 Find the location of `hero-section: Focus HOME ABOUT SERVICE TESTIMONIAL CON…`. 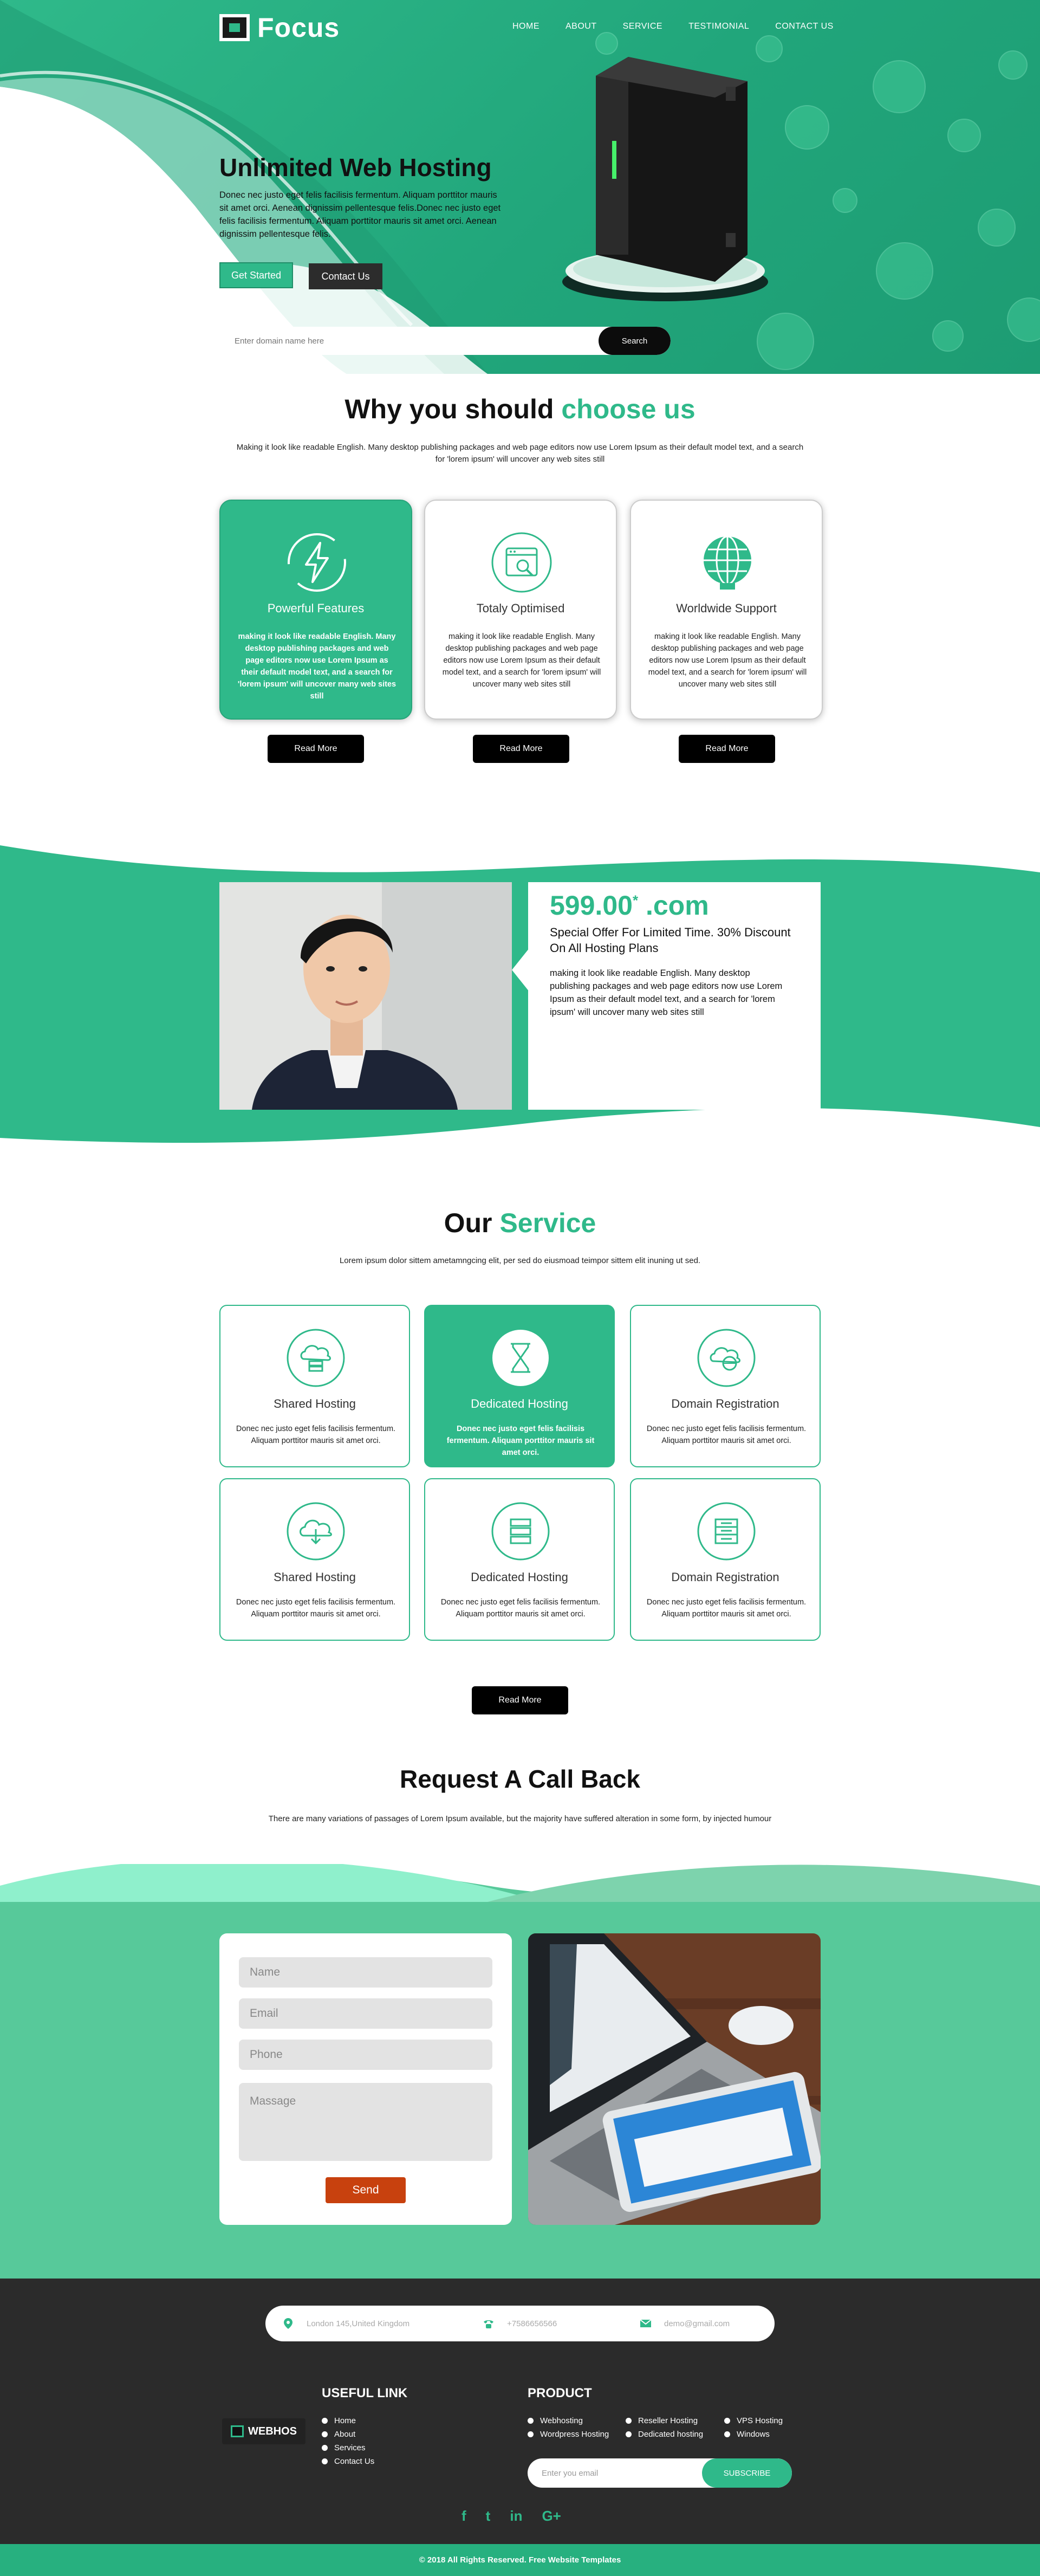

hero-section: Focus HOME ABOUT SERVICE TESTIMONIAL CON… is located at coordinates (520, 187).